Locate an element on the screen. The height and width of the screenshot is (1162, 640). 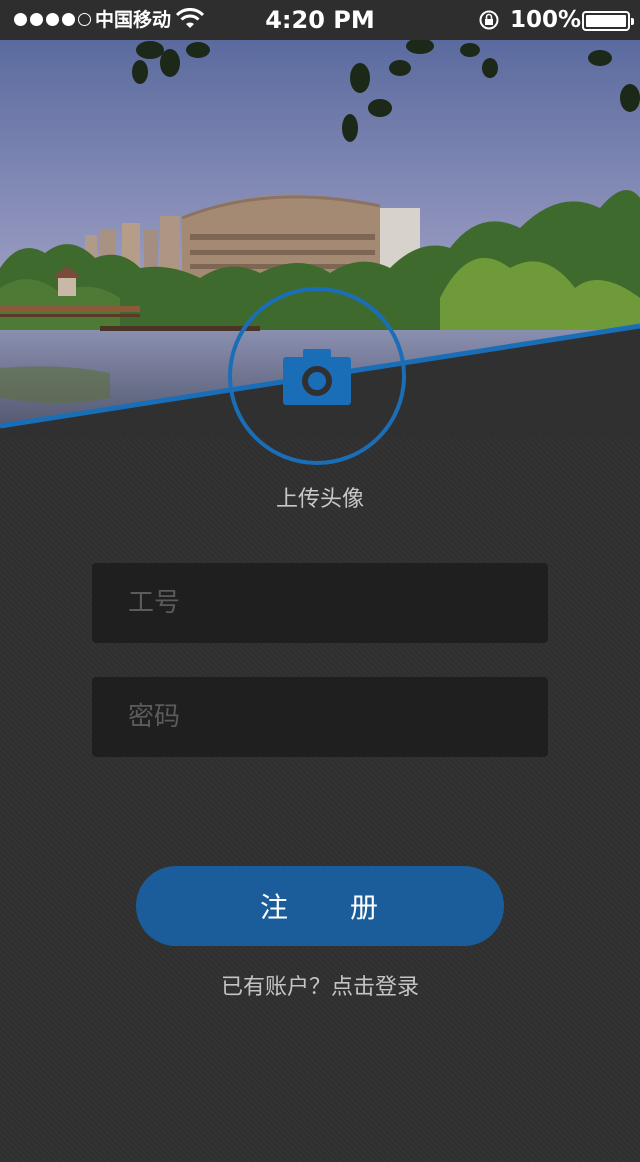
avatar-upload-button is located at coordinates (317, 376).